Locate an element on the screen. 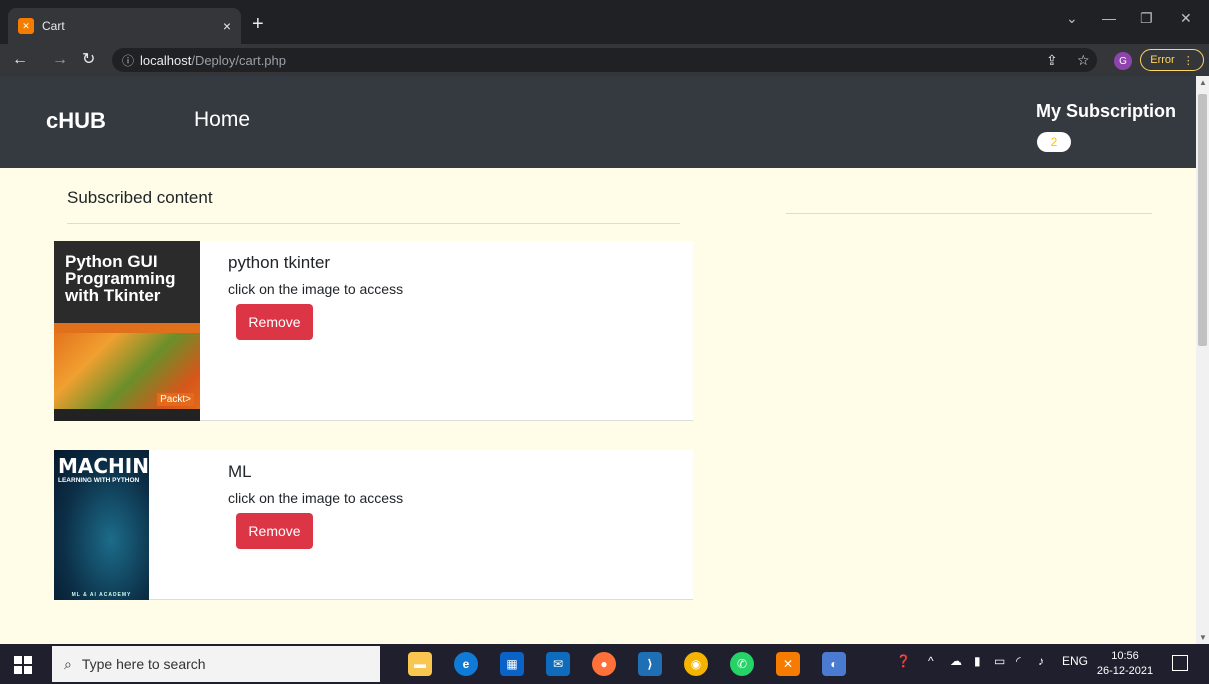  cover-strip is located at coordinates (127, 328).